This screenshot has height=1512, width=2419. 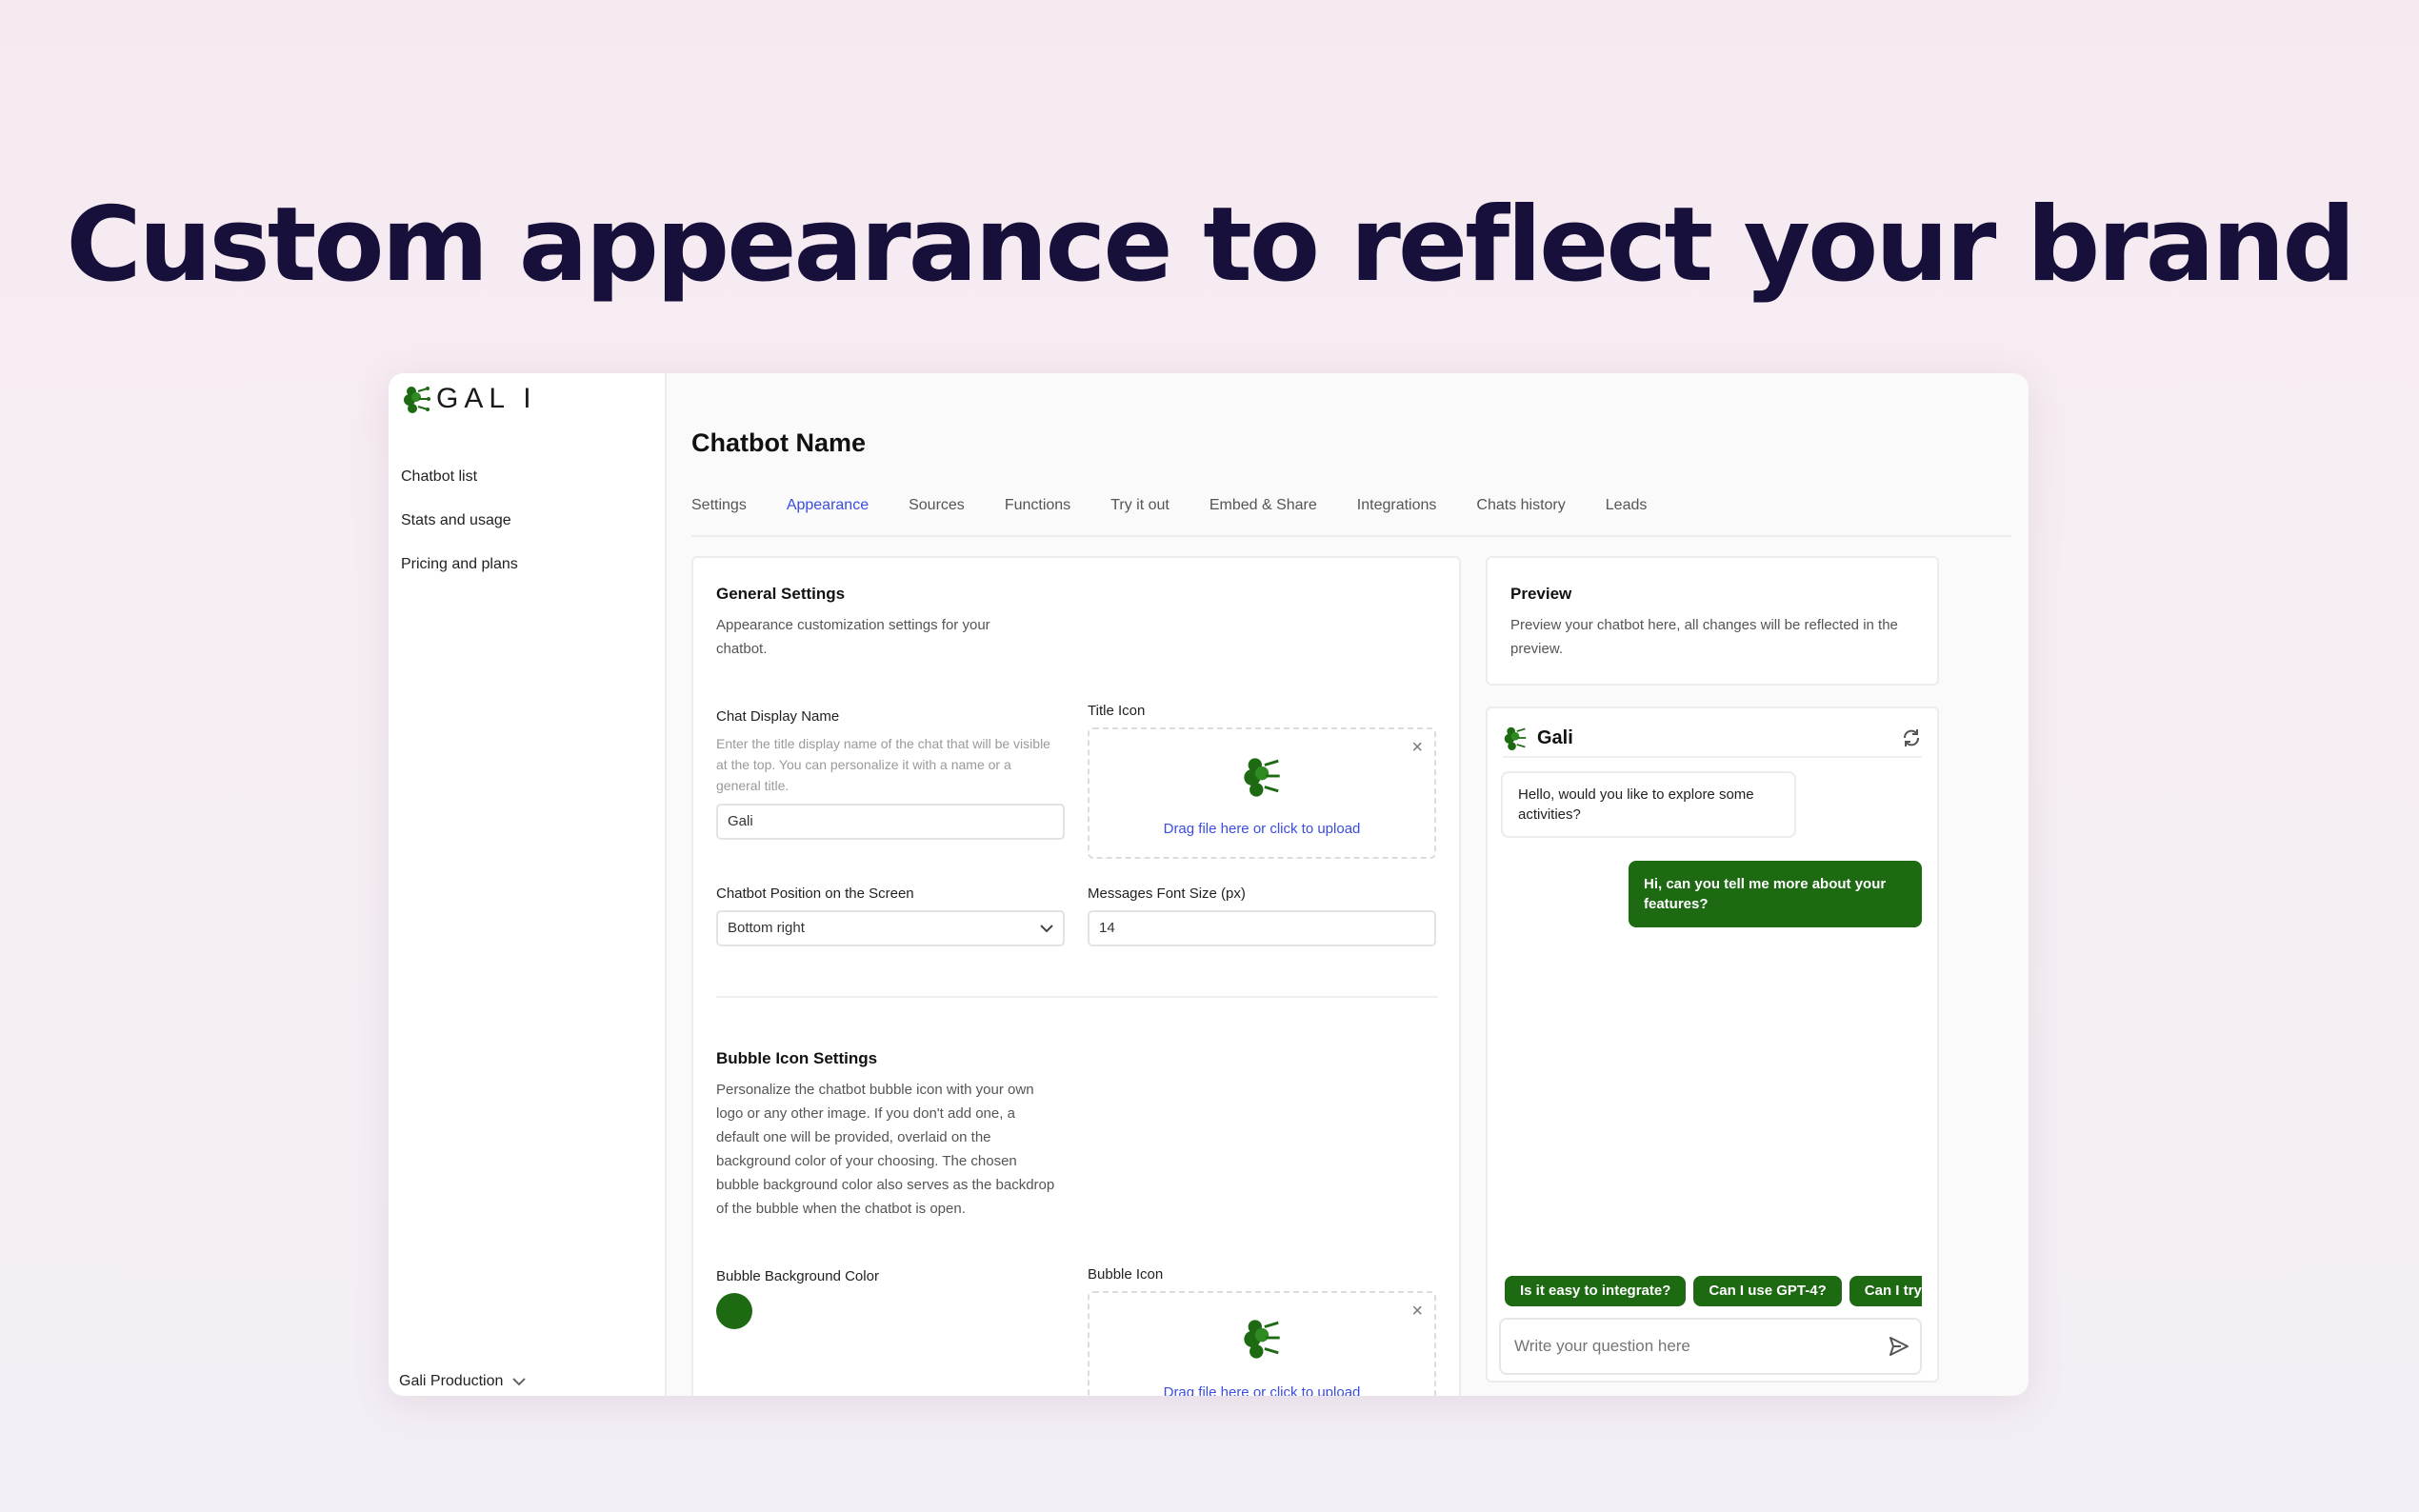 What do you see at coordinates (1167, 893) in the screenshot?
I see `font-size-label: Messages Font Size (px)` at bounding box center [1167, 893].